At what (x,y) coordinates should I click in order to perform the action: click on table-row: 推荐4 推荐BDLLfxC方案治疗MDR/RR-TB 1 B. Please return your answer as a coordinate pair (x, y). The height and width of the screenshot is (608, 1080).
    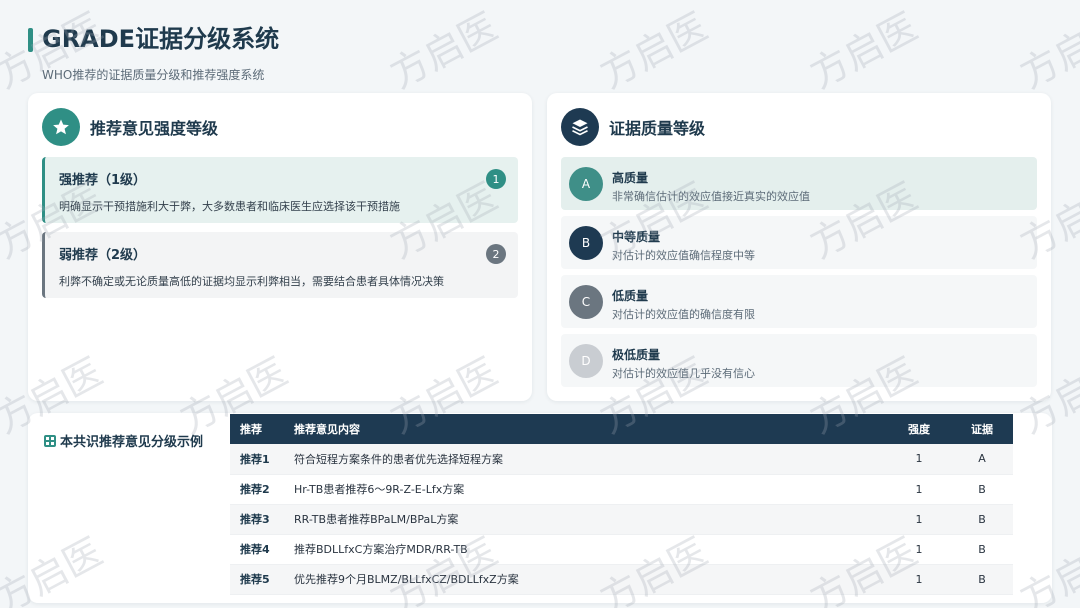
    Looking at the image, I should click on (621, 549).